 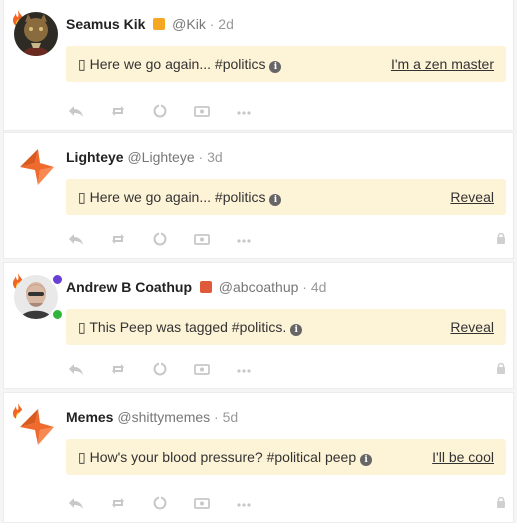 What do you see at coordinates (57, 279) in the screenshot?
I see `purple-badge-icon` at bounding box center [57, 279].